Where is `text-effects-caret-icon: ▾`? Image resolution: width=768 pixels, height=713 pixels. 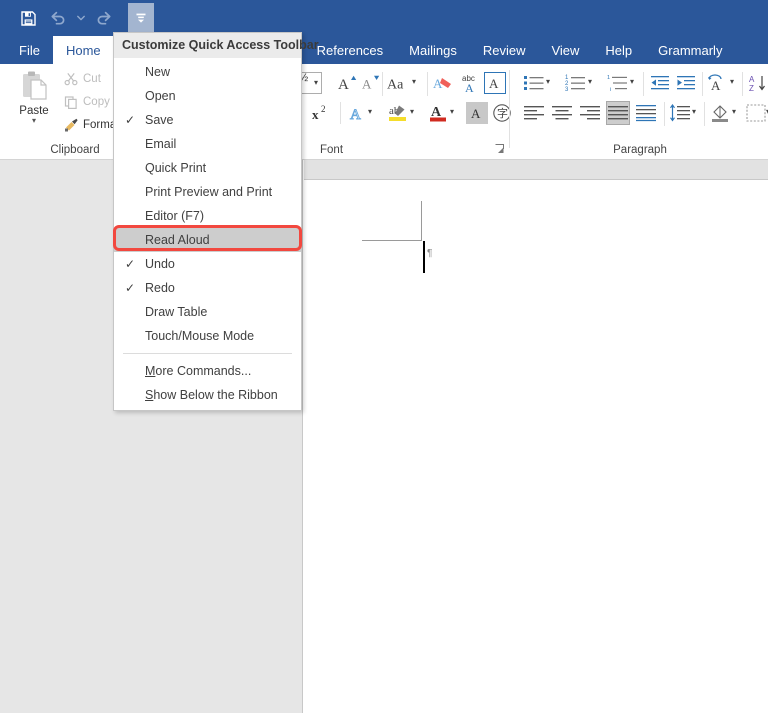
text-effects-caret-icon: ▾ is located at coordinates (370, 111).